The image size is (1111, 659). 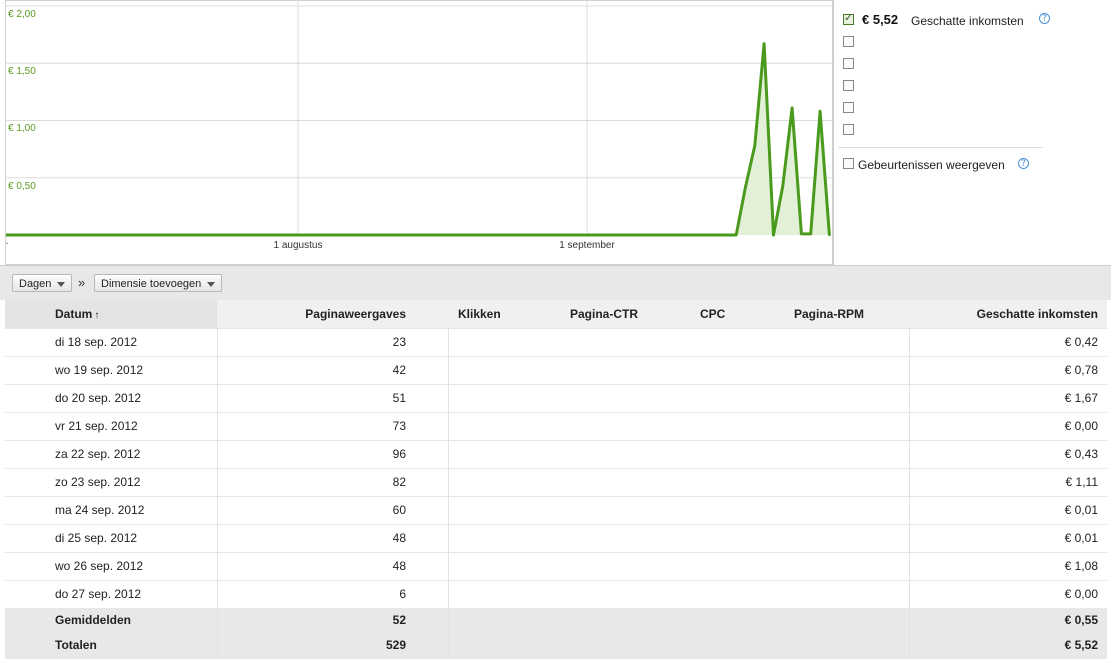 I want to click on cell-date: wo 19 sep. 2012, so click(x=99, y=370).